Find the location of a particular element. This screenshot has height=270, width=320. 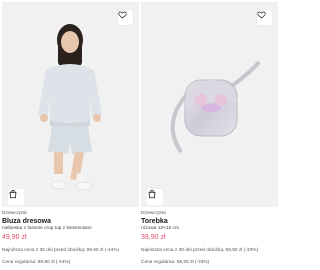

product-price: 39,90 zł is located at coordinates (153, 237).